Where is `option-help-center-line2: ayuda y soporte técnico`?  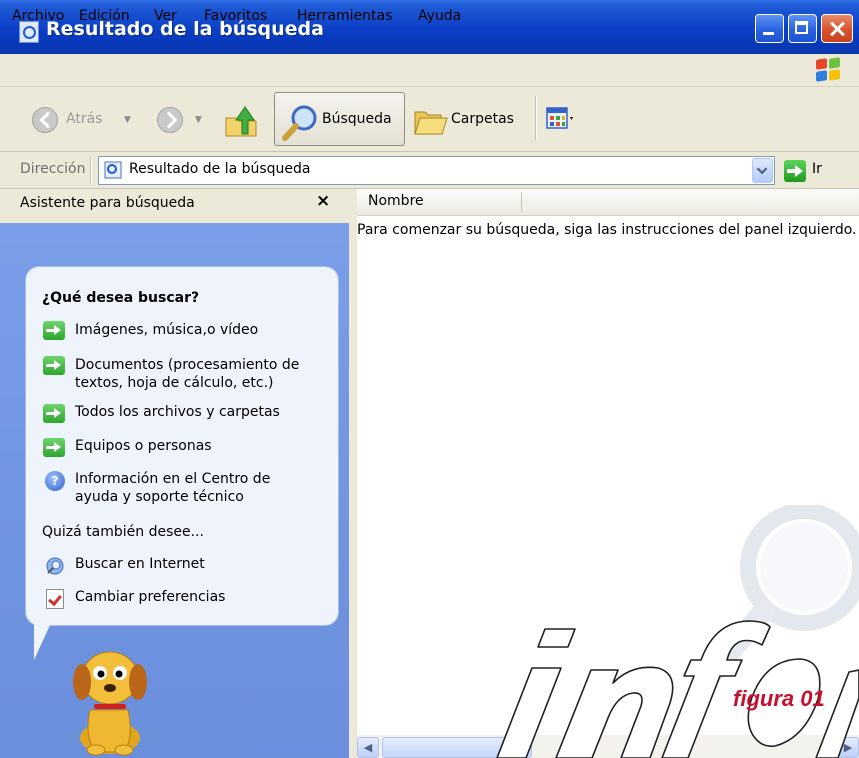 option-help-center-line2: ayuda y soporte técnico is located at coordinates (159, 497).